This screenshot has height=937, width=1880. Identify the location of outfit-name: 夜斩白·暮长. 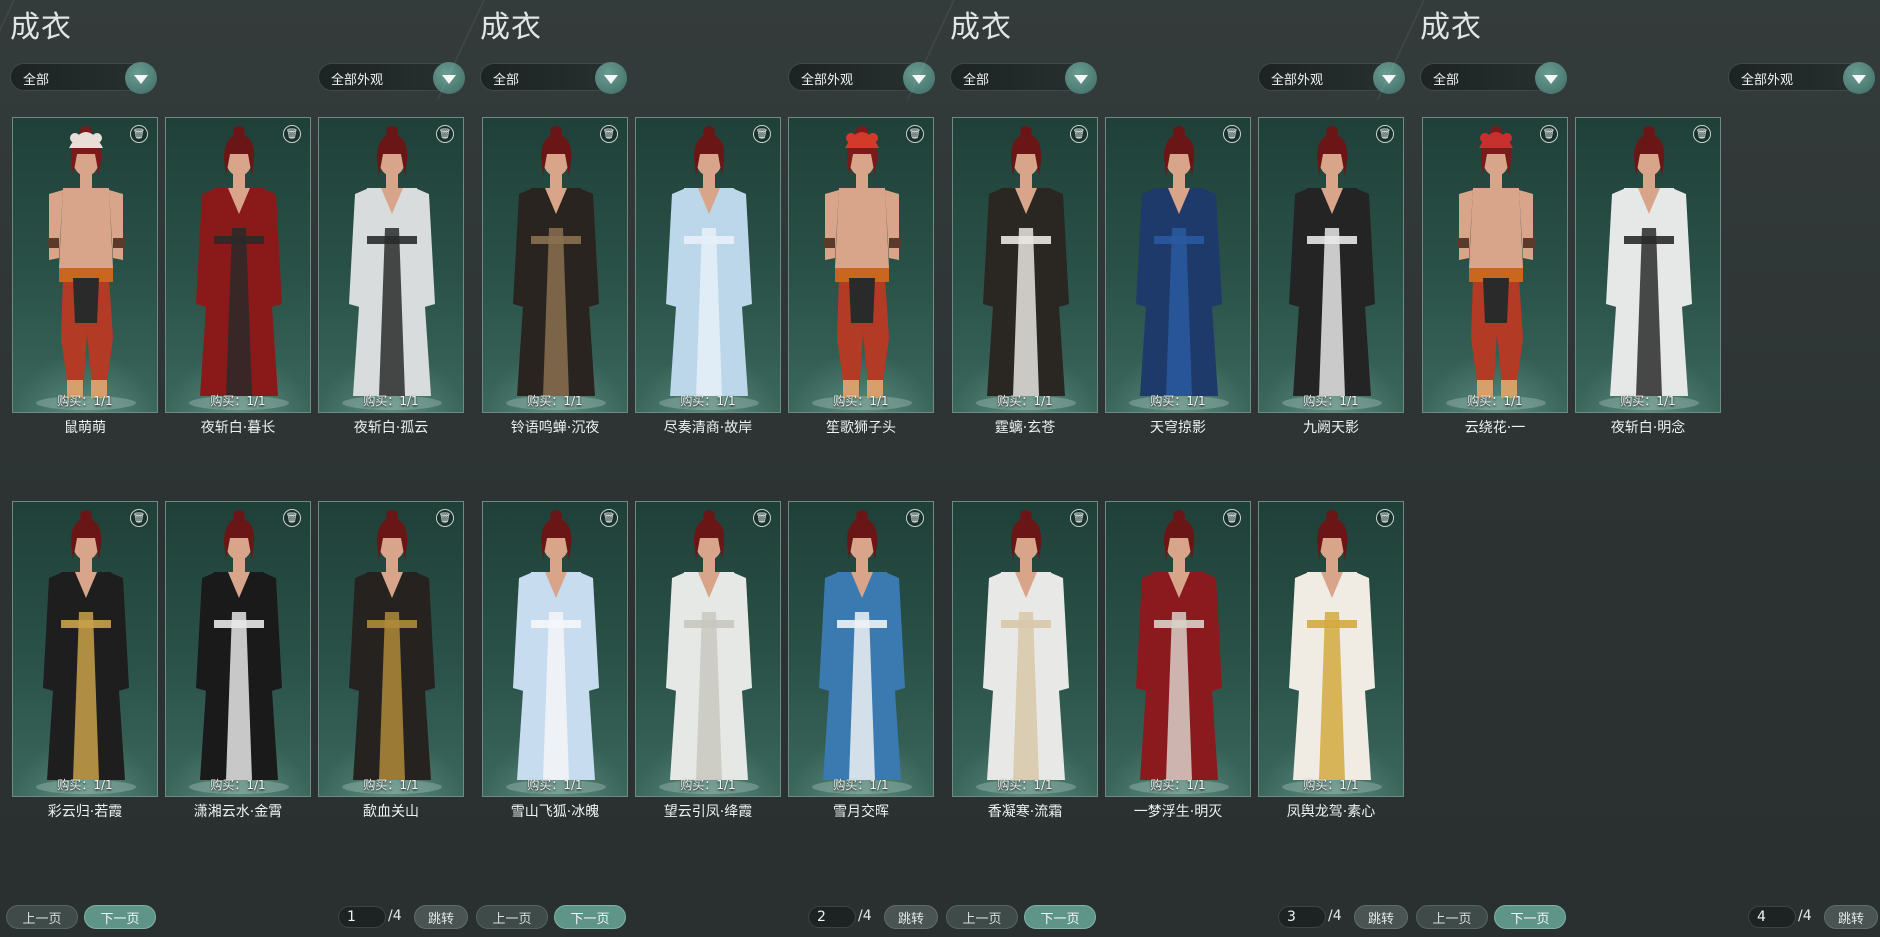
(238, 428).